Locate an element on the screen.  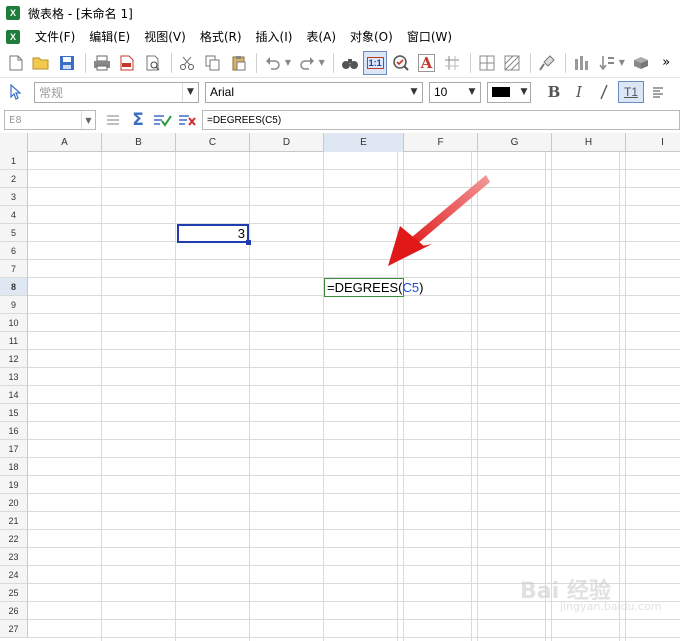
row-header-19: 19 is located at coordinates (14, 485).